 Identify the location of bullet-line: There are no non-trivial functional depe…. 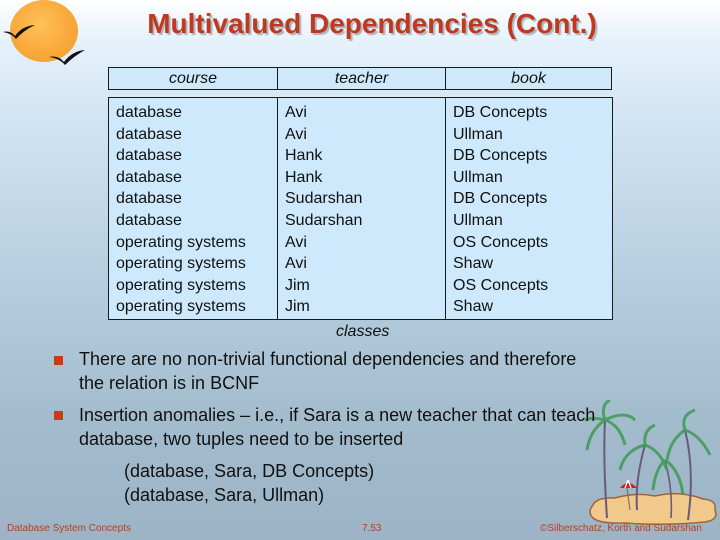
(328, 359).